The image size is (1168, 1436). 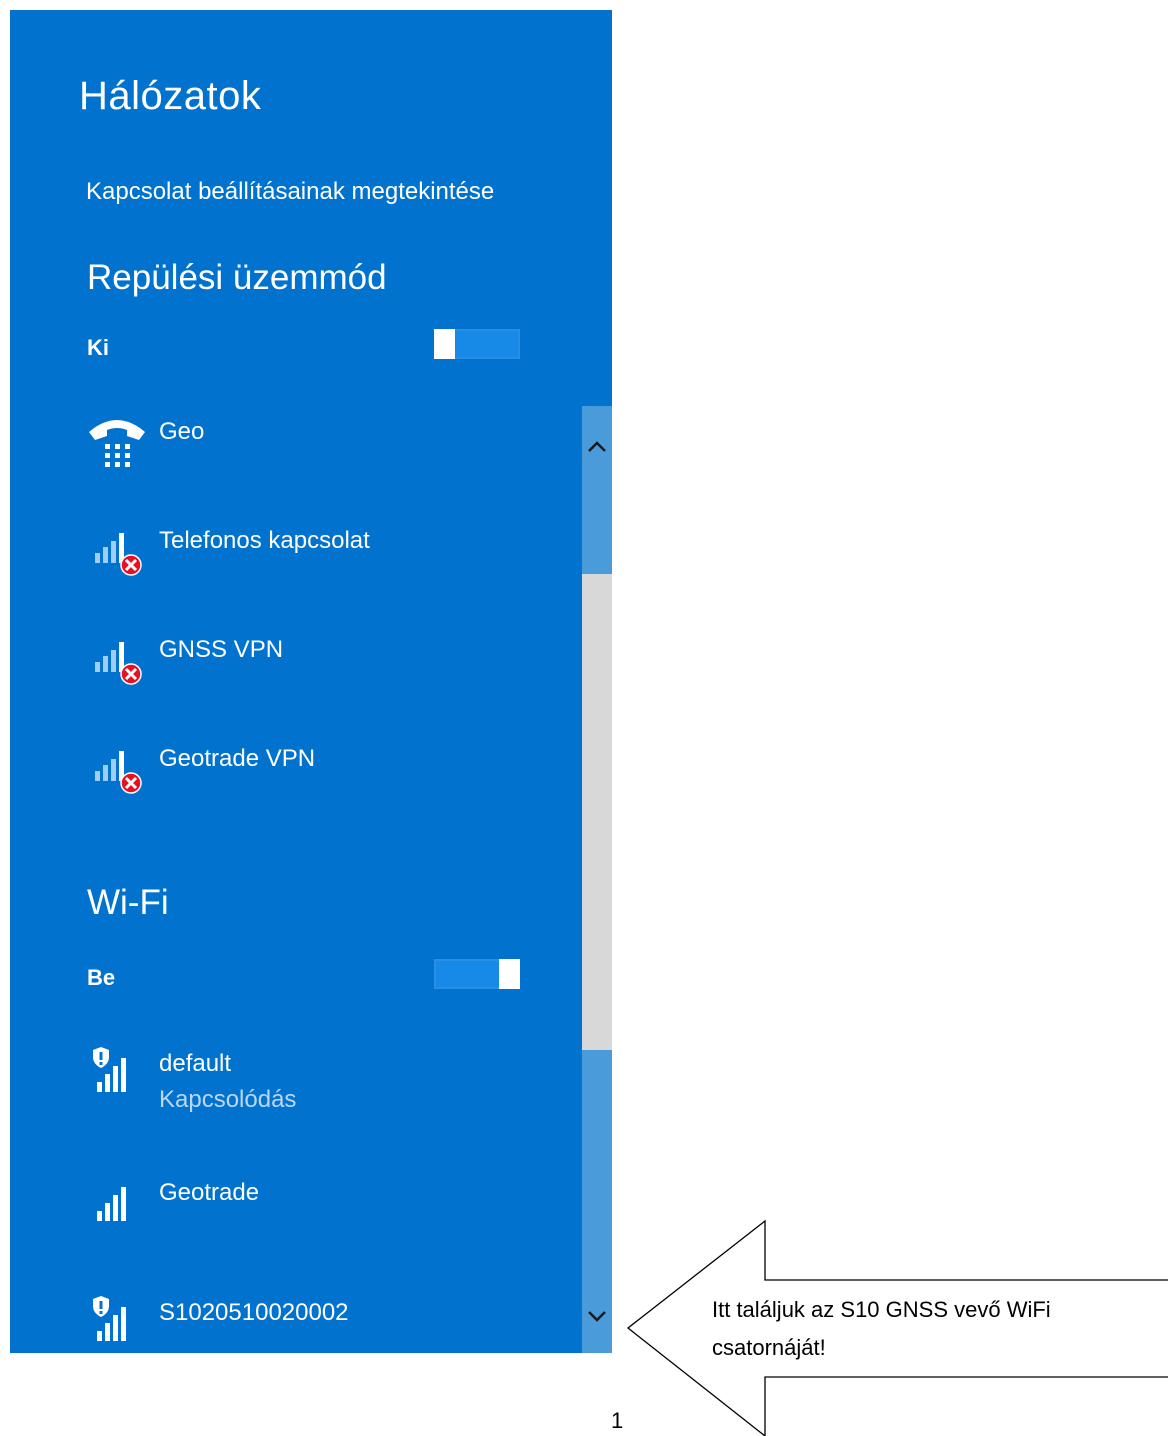 What do you see at coordinates (617, 1420) in the screenshot?
I see `page-number: 1` at bounding box center [617, 1420].